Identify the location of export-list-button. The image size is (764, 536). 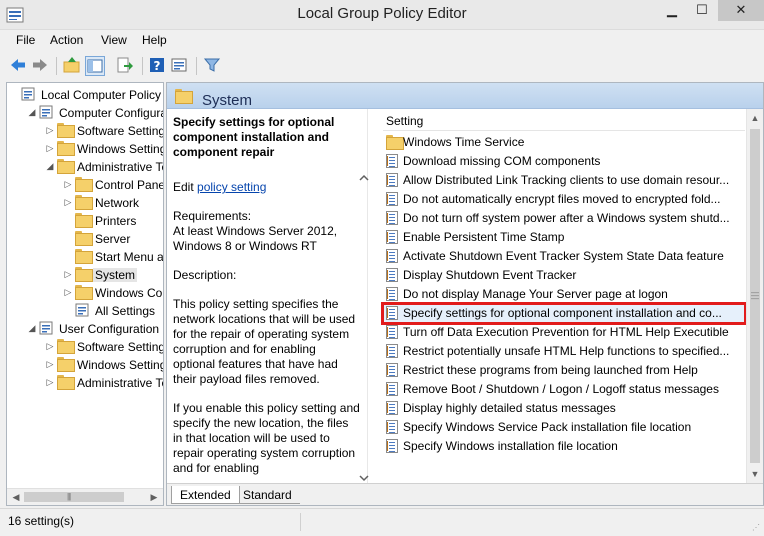
(126, 66).